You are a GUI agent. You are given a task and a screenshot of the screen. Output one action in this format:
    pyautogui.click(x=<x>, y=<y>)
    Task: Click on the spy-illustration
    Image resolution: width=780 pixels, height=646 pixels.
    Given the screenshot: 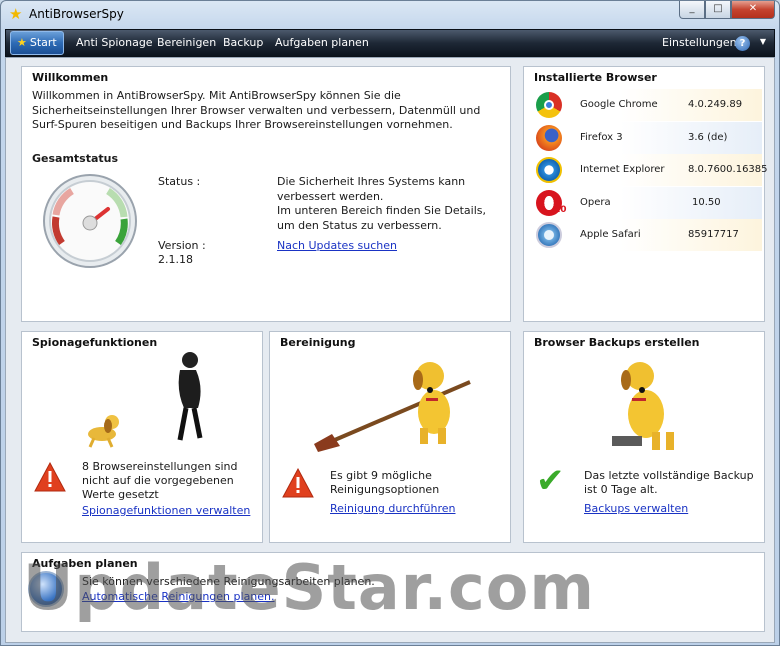 What is the action you would take?
    pyautogui.click(x=145, y=400)
    